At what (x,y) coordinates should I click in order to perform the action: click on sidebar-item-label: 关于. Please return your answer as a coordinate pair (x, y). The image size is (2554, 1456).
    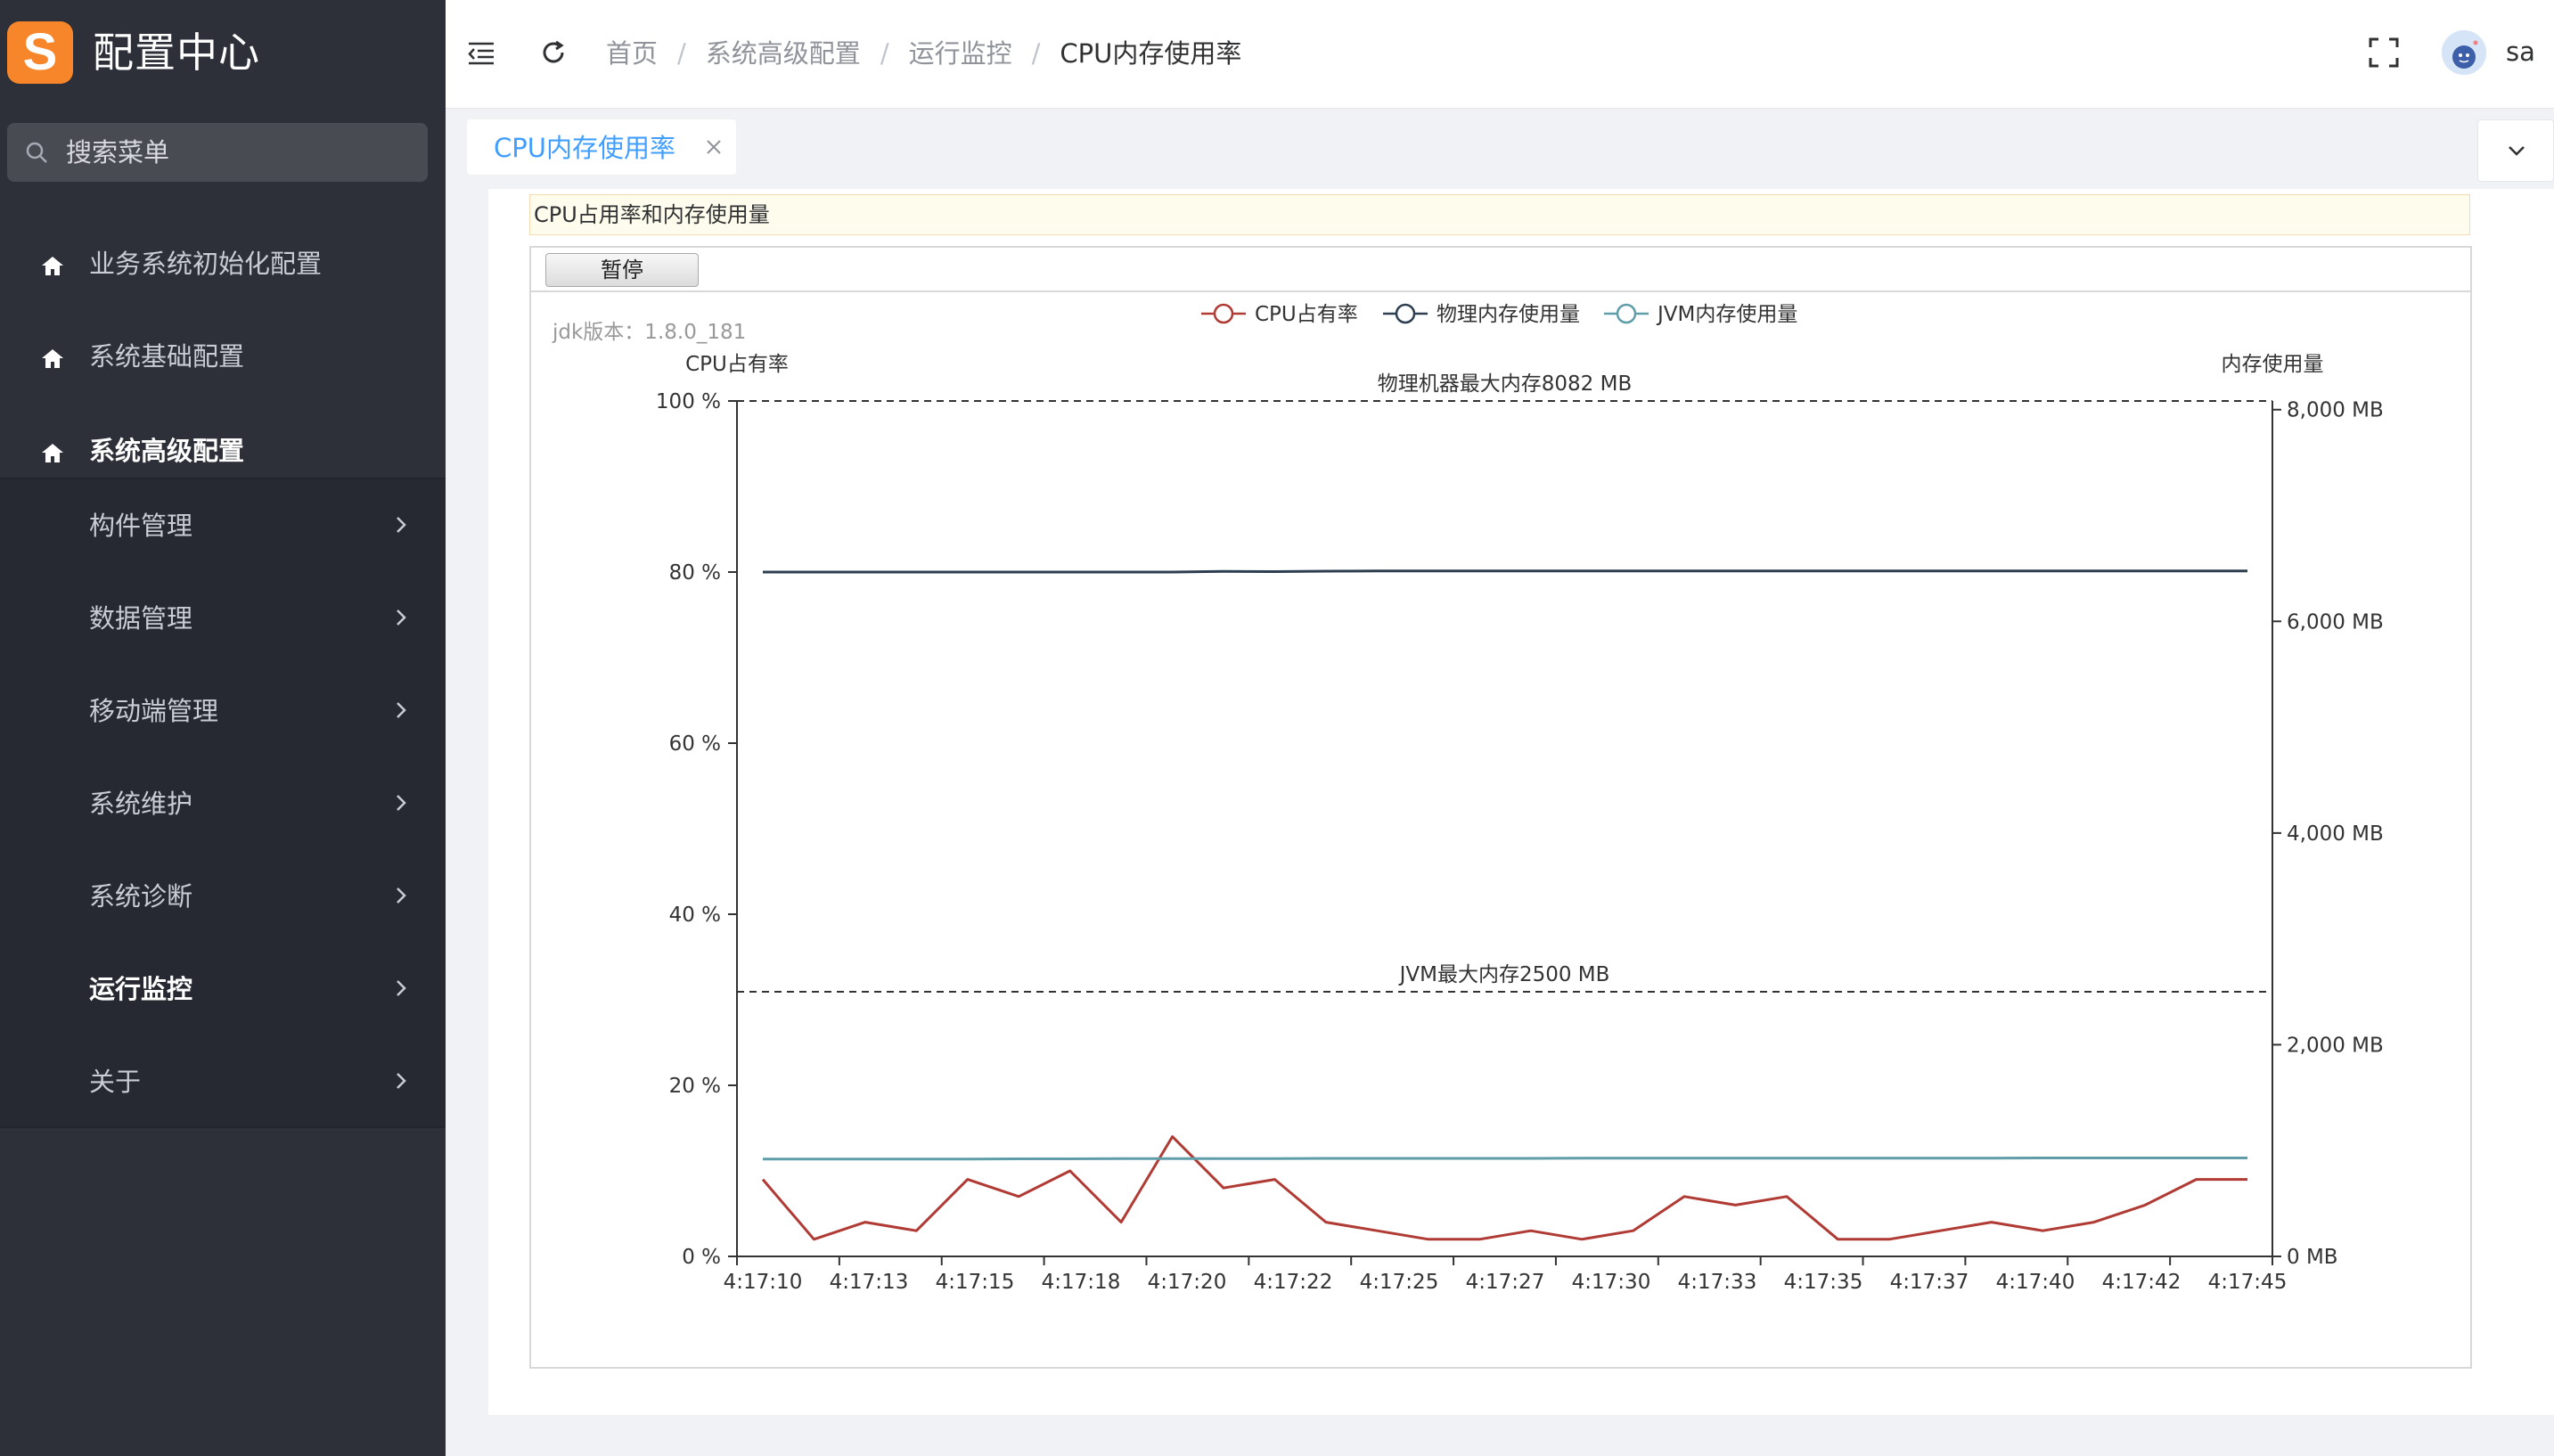
    Looking at the image, I should click on (115, 1082).